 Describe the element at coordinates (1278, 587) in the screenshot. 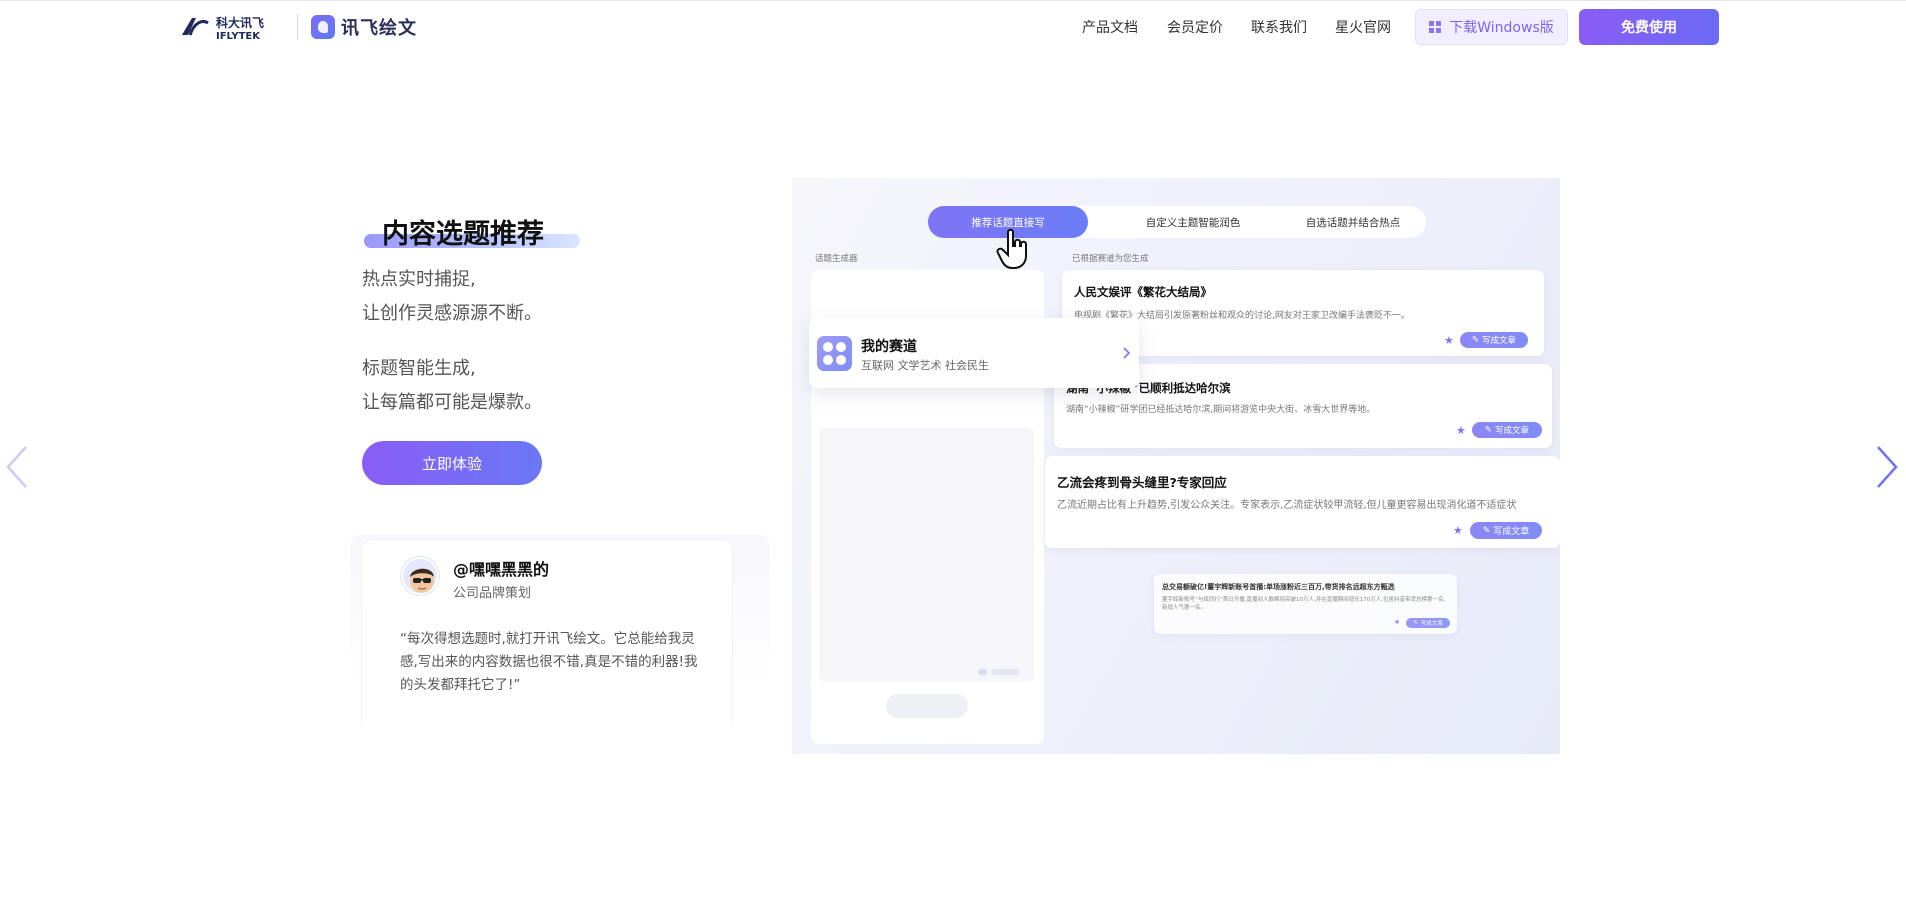

I see `news-title: 总交易额破亿!董宇辉新账号首播:单场涨粉近三百万,带货排名远超东方甄选` at that location.